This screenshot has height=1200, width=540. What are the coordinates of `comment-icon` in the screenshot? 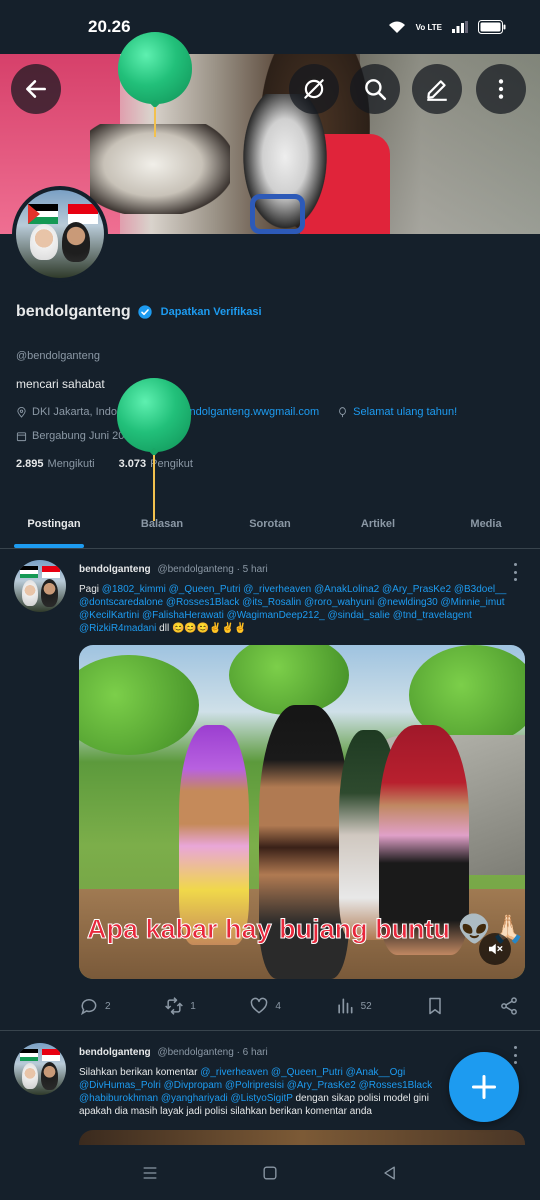 It's located at (88, 1007).